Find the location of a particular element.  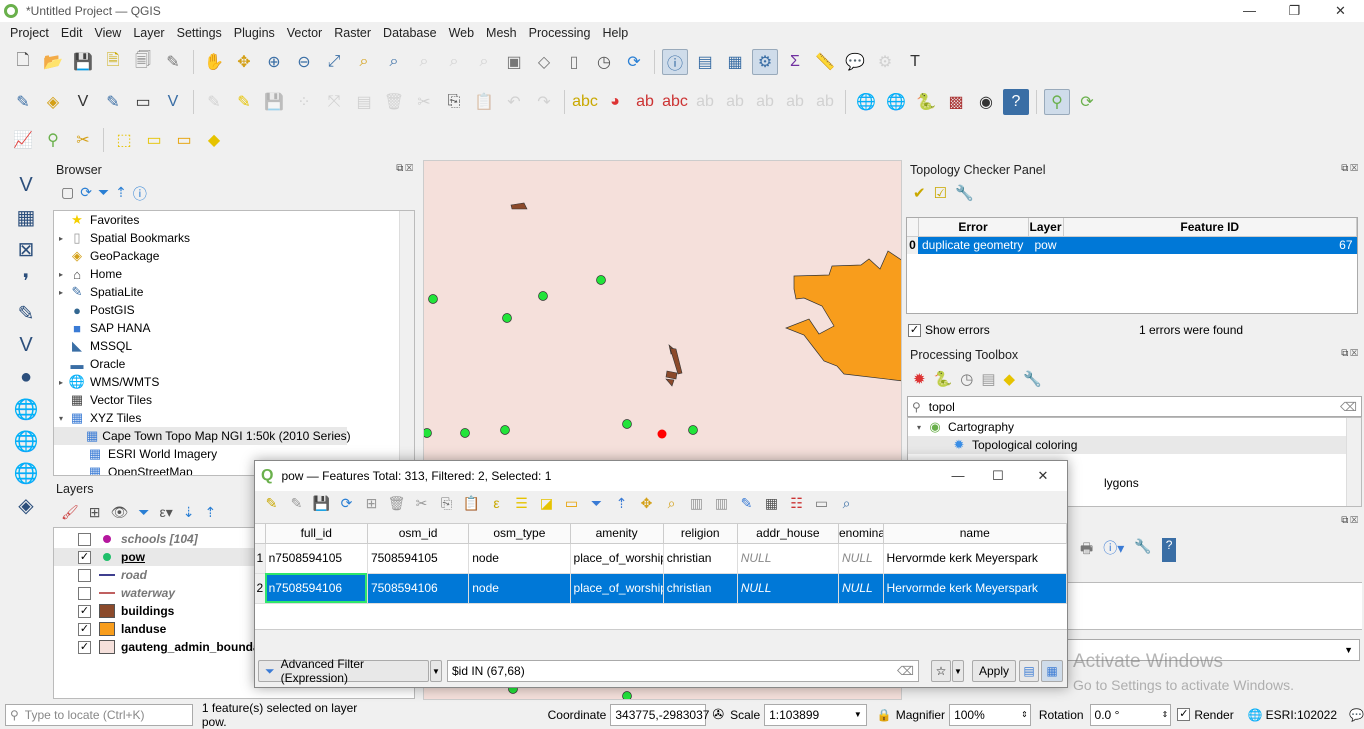

validate-extent-icon: ☑ is located at coordinates (940, 193).